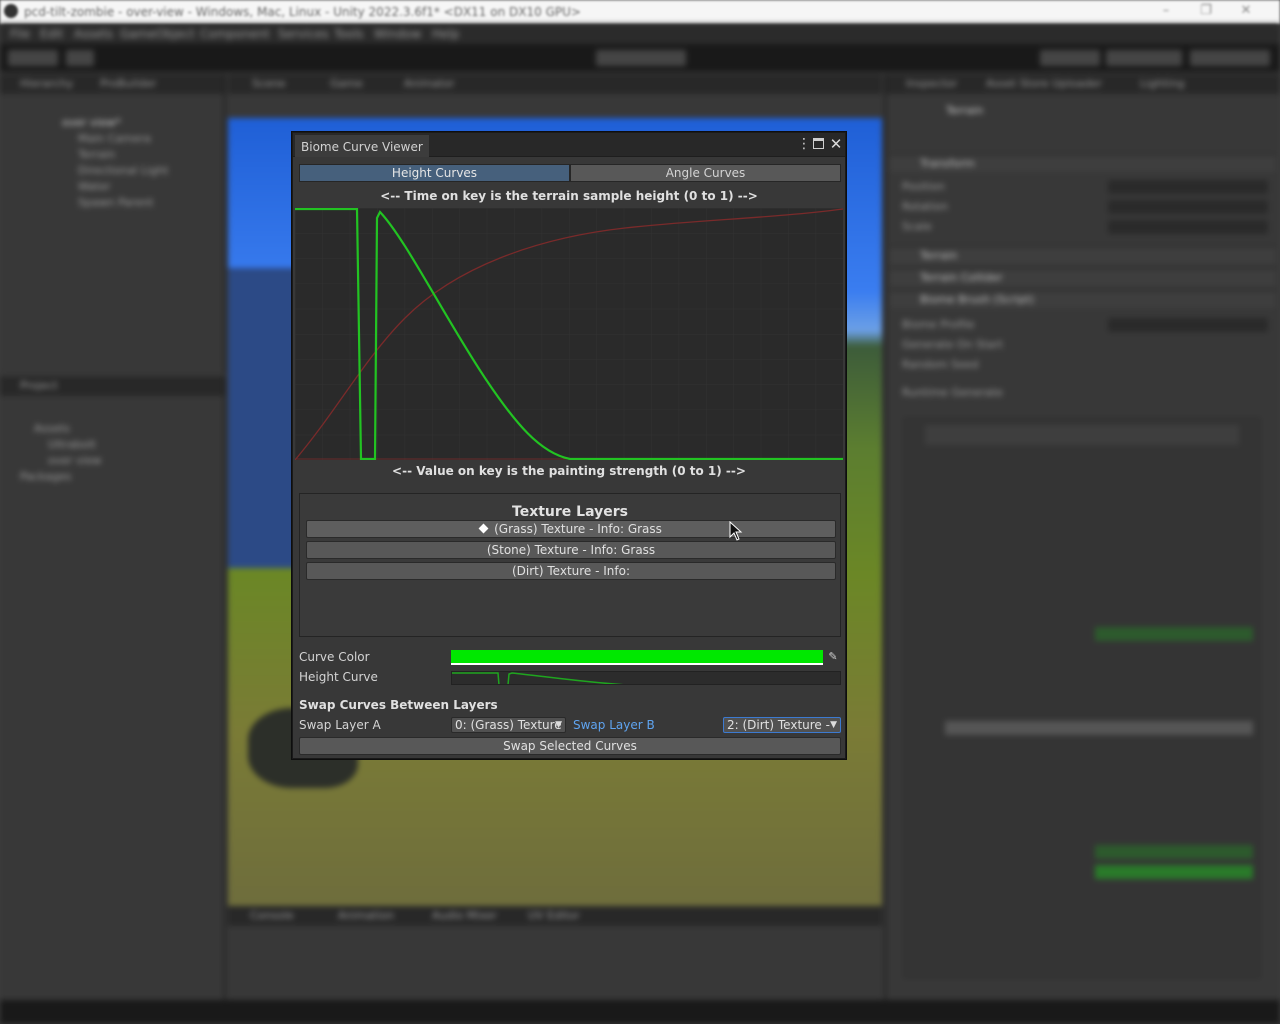  I want to click on tab-angle-curves: Angle Curves, so click(705, 173).